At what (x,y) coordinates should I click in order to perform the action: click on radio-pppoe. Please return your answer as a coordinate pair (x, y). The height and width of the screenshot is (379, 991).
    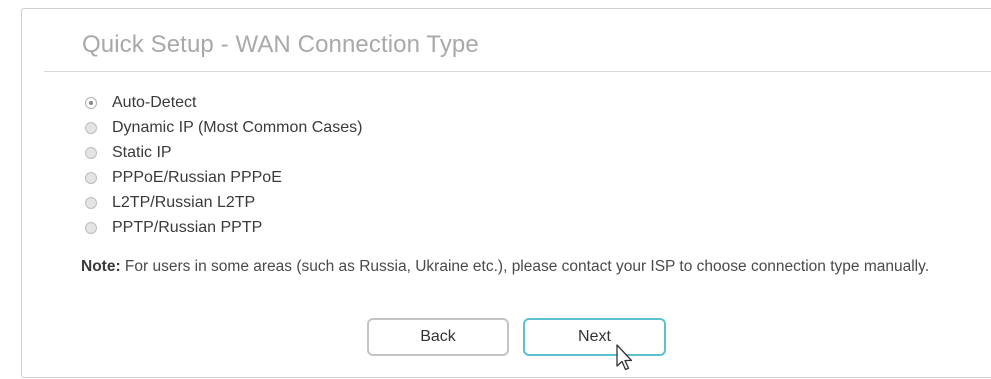
    Looking at the image, I should click on (91, 177).